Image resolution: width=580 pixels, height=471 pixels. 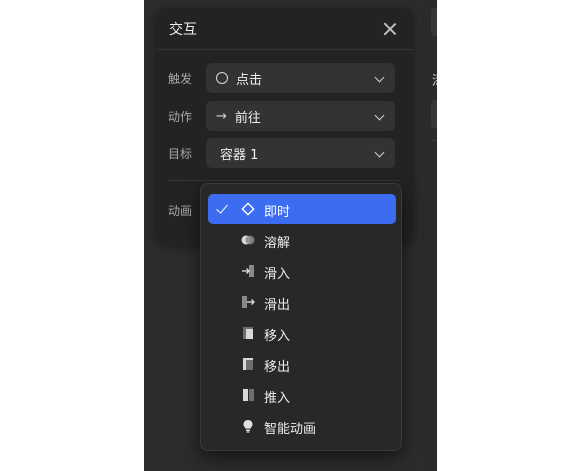 What do you see at coordinates (248, 302) in the screenshot?
I see `slide-out-icon` at bounding box center [248, 302].